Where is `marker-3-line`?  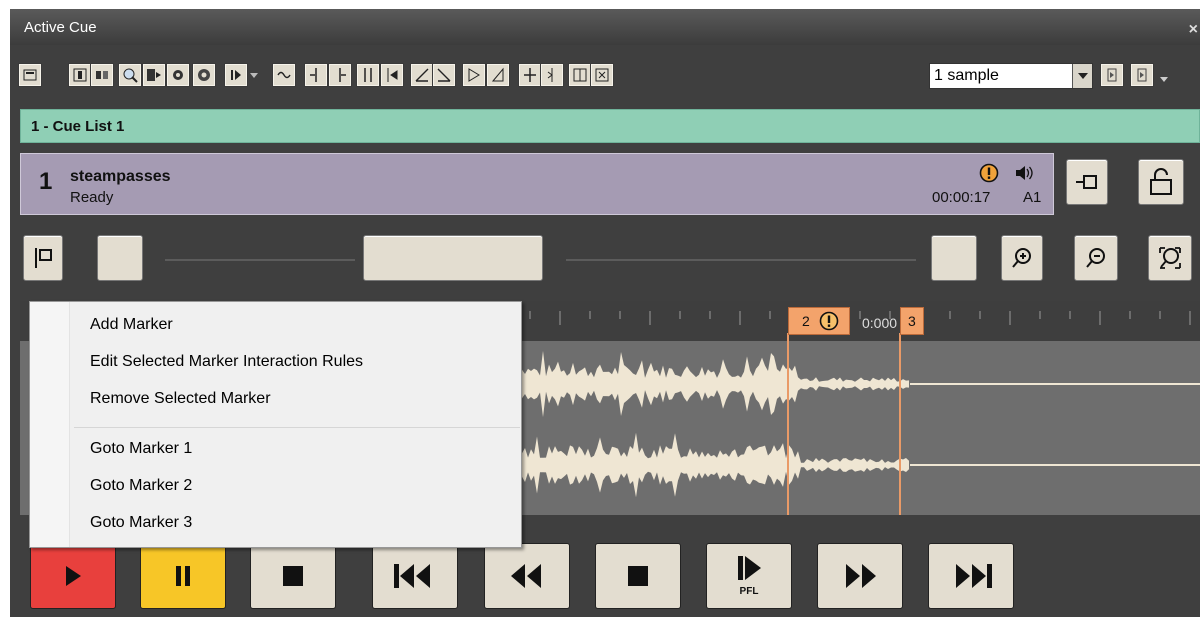
marker-3-line is located at coordinates (900, 424).